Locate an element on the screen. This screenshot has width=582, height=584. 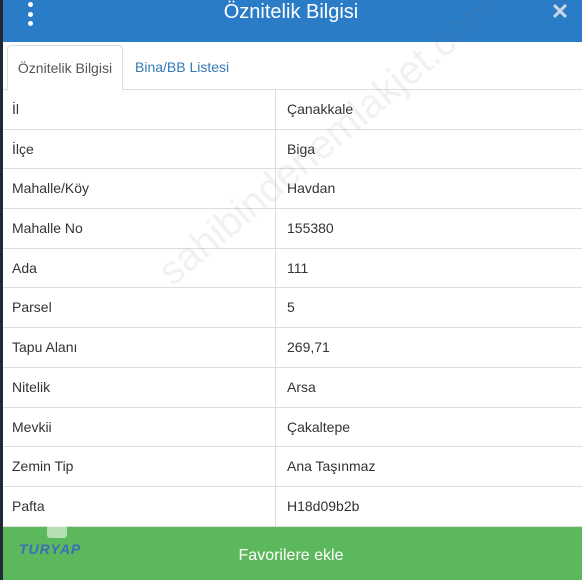
attribute-value: 5 is located at coordinates (291, 307).